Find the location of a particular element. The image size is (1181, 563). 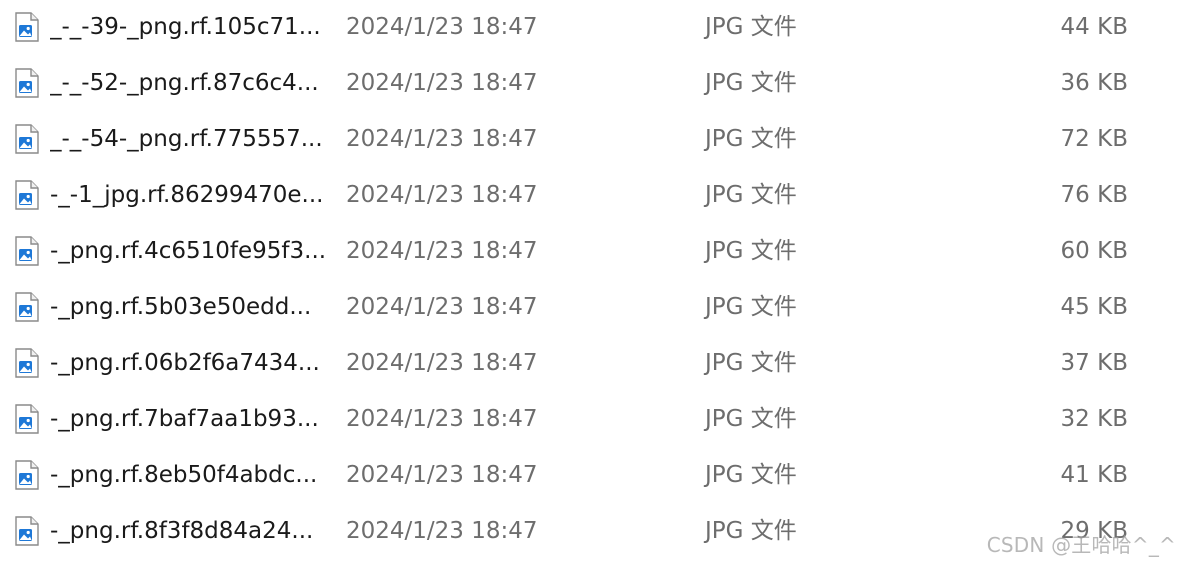

file-size: 41 KB is located at coordinates (1094, 475).